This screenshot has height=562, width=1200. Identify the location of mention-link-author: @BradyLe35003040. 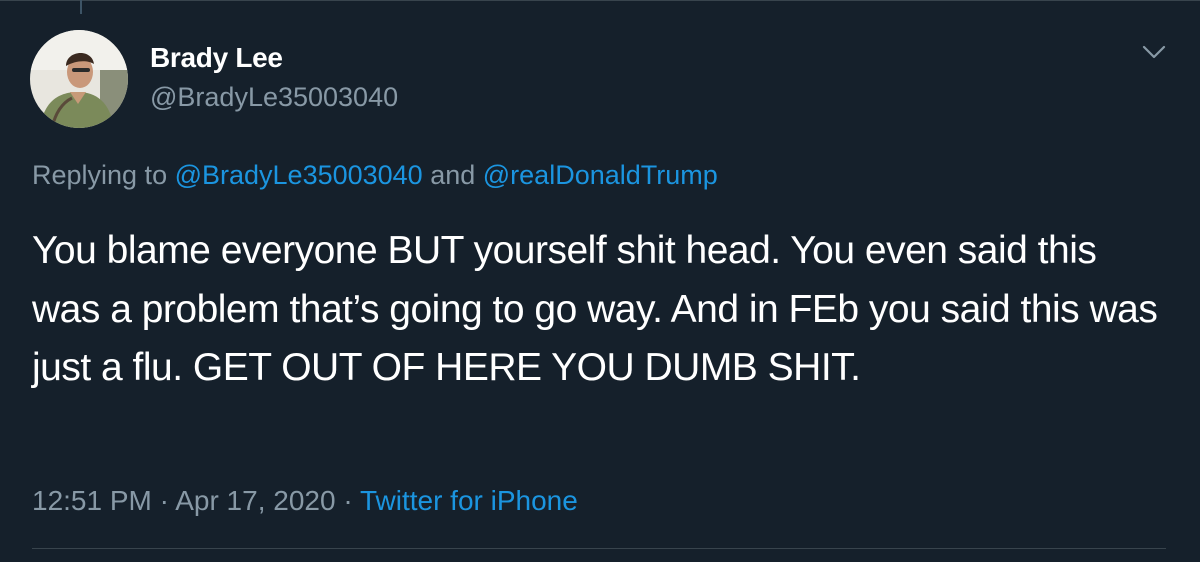
(299, 175).